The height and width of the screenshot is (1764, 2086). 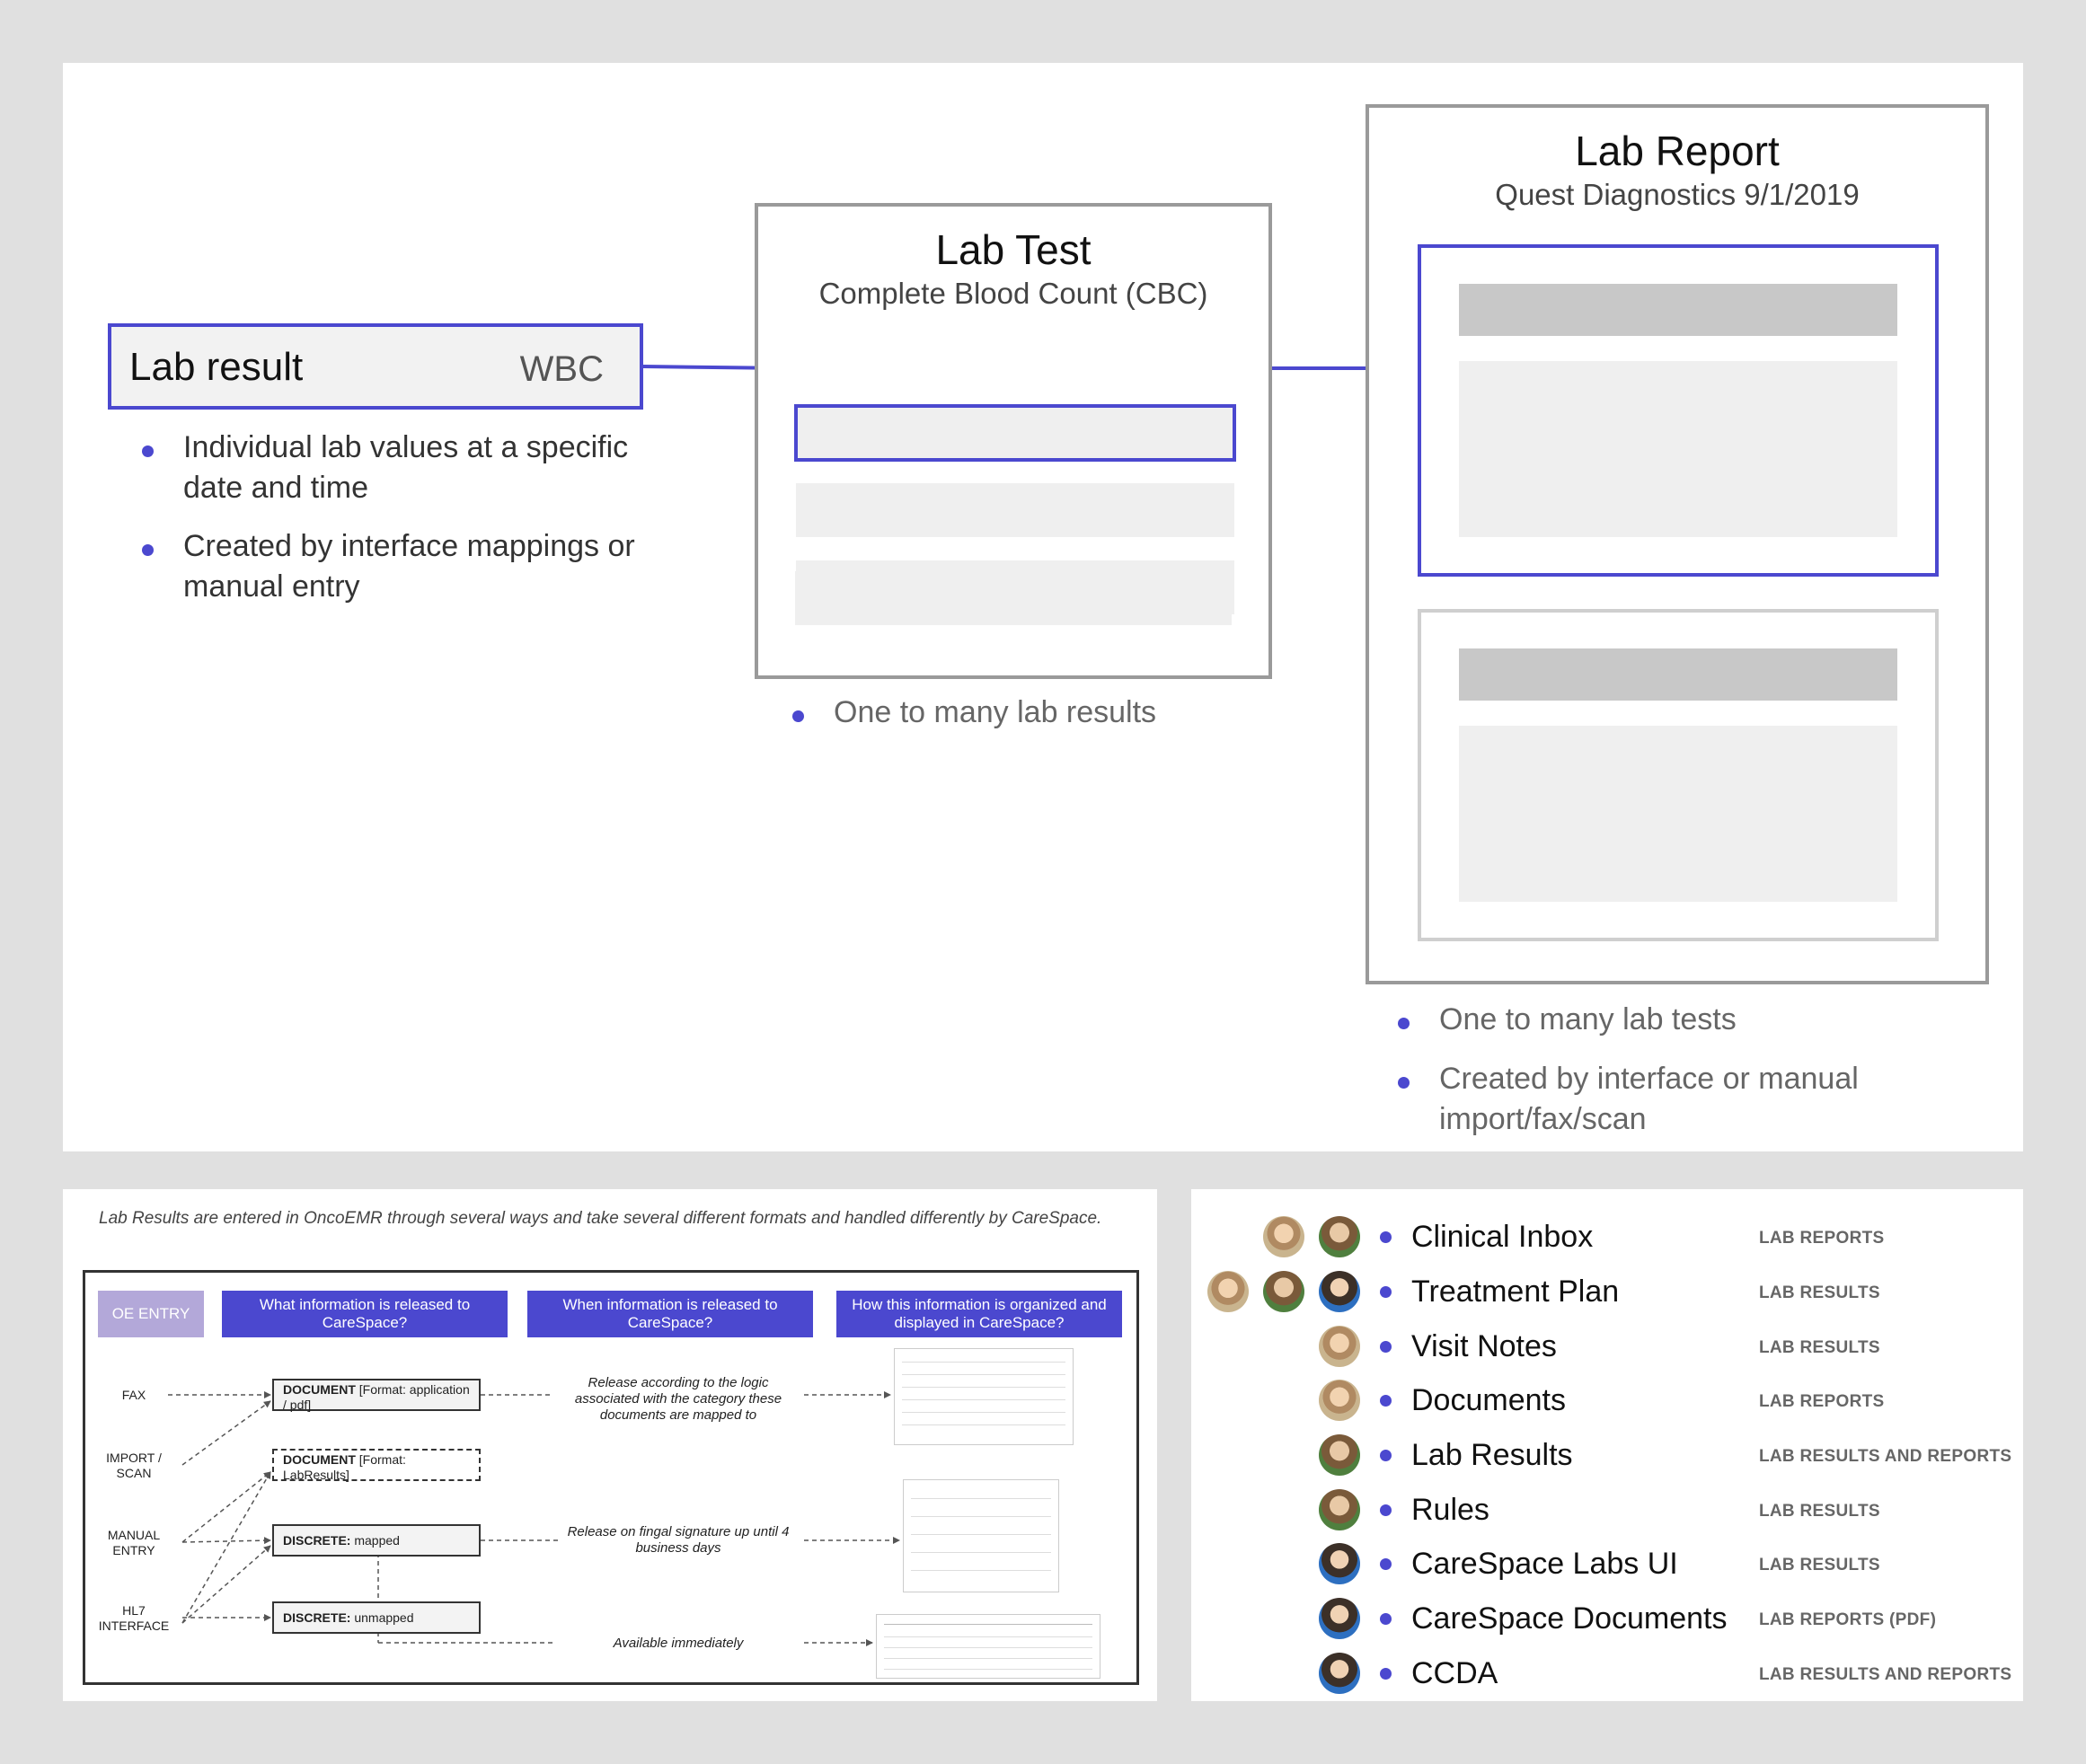 What do you see at coordinates (1848, 1619) in the screenshot?
I see `integration-kind: LAB REPORTS (PDF)` at bounding box center [1848, 1619].